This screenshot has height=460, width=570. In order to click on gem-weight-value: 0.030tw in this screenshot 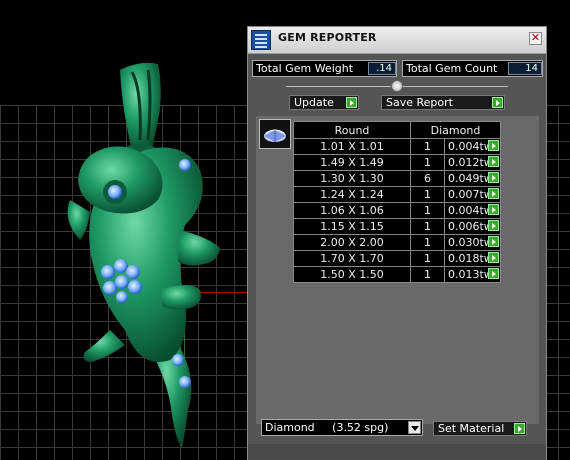, I will do `click(470, 242)`.